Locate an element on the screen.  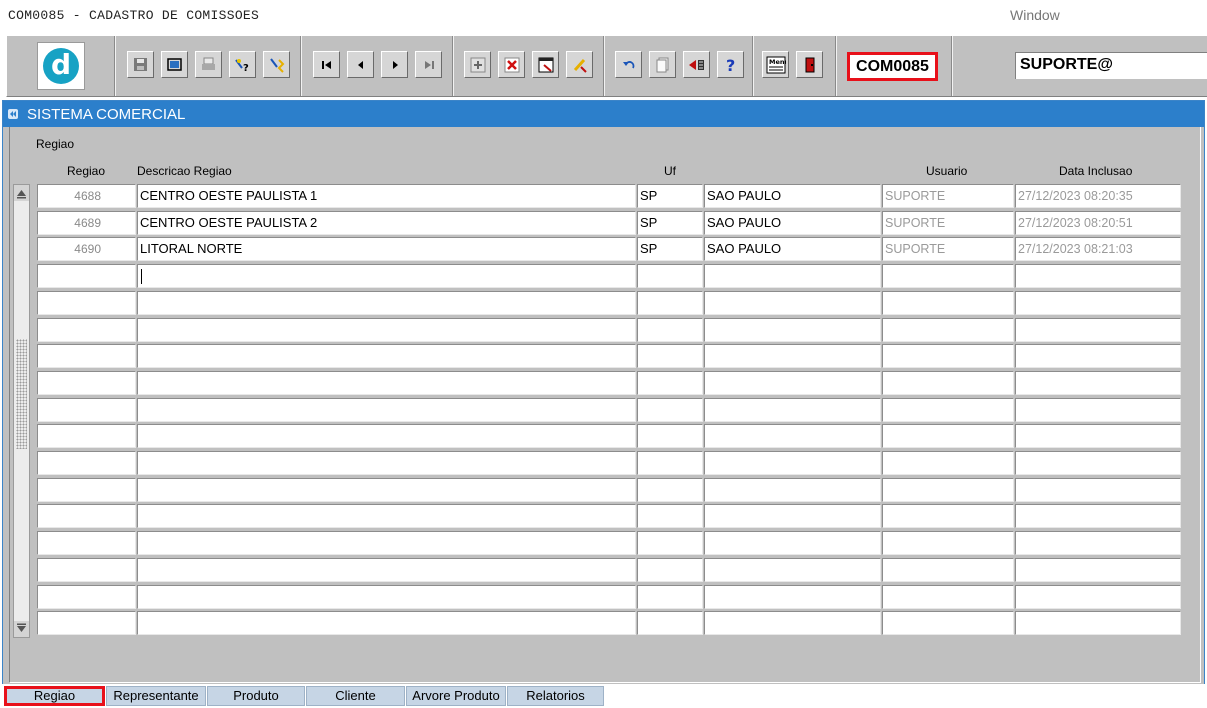
descricao-field: CENTRO OESTE PAULISTA 2 is located at coordinates (386, 223).